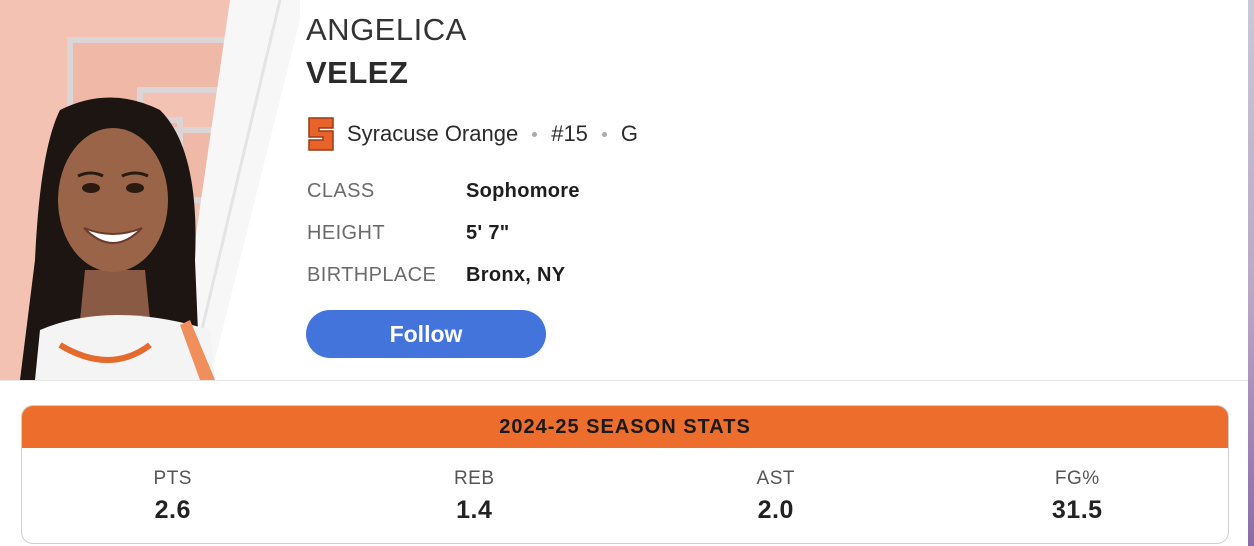 The height and width of the screenshot is (546, 1254). I want to click on info-row-class: CLASS Sophomore, so click(443, 191).